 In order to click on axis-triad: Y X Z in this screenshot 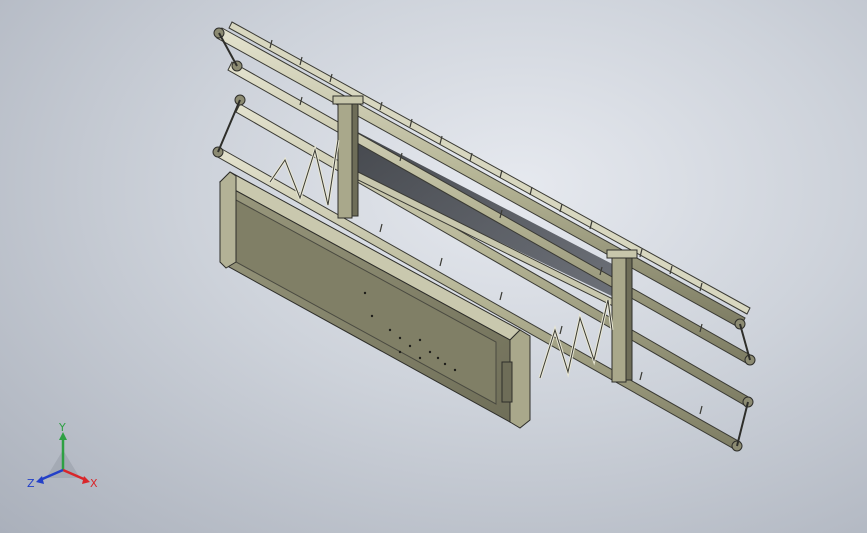, I will do `click(62, 455)`.